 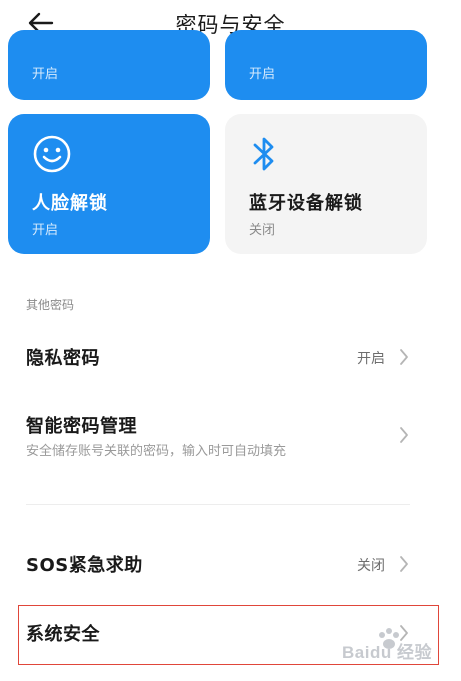 What do you see at coordinates (230, 564) in the screenshot?
I see `row-sos: SOS紧急求助 关闭` at bounding box center [230, 564].